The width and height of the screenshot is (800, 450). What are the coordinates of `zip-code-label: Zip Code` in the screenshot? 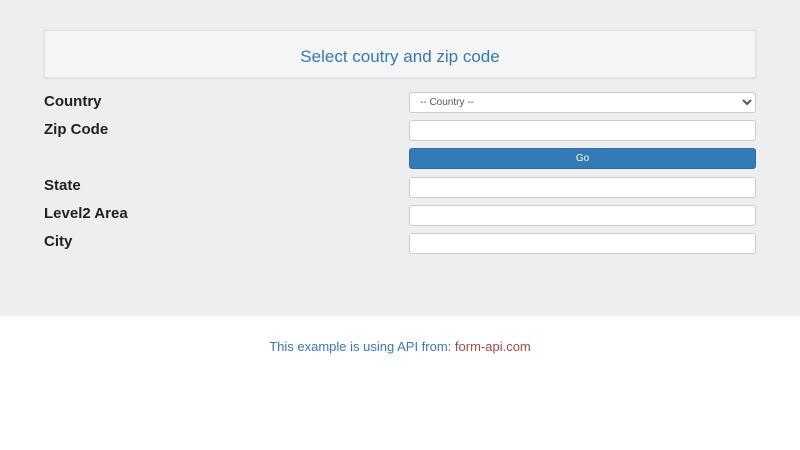 It's located at (76, 129).